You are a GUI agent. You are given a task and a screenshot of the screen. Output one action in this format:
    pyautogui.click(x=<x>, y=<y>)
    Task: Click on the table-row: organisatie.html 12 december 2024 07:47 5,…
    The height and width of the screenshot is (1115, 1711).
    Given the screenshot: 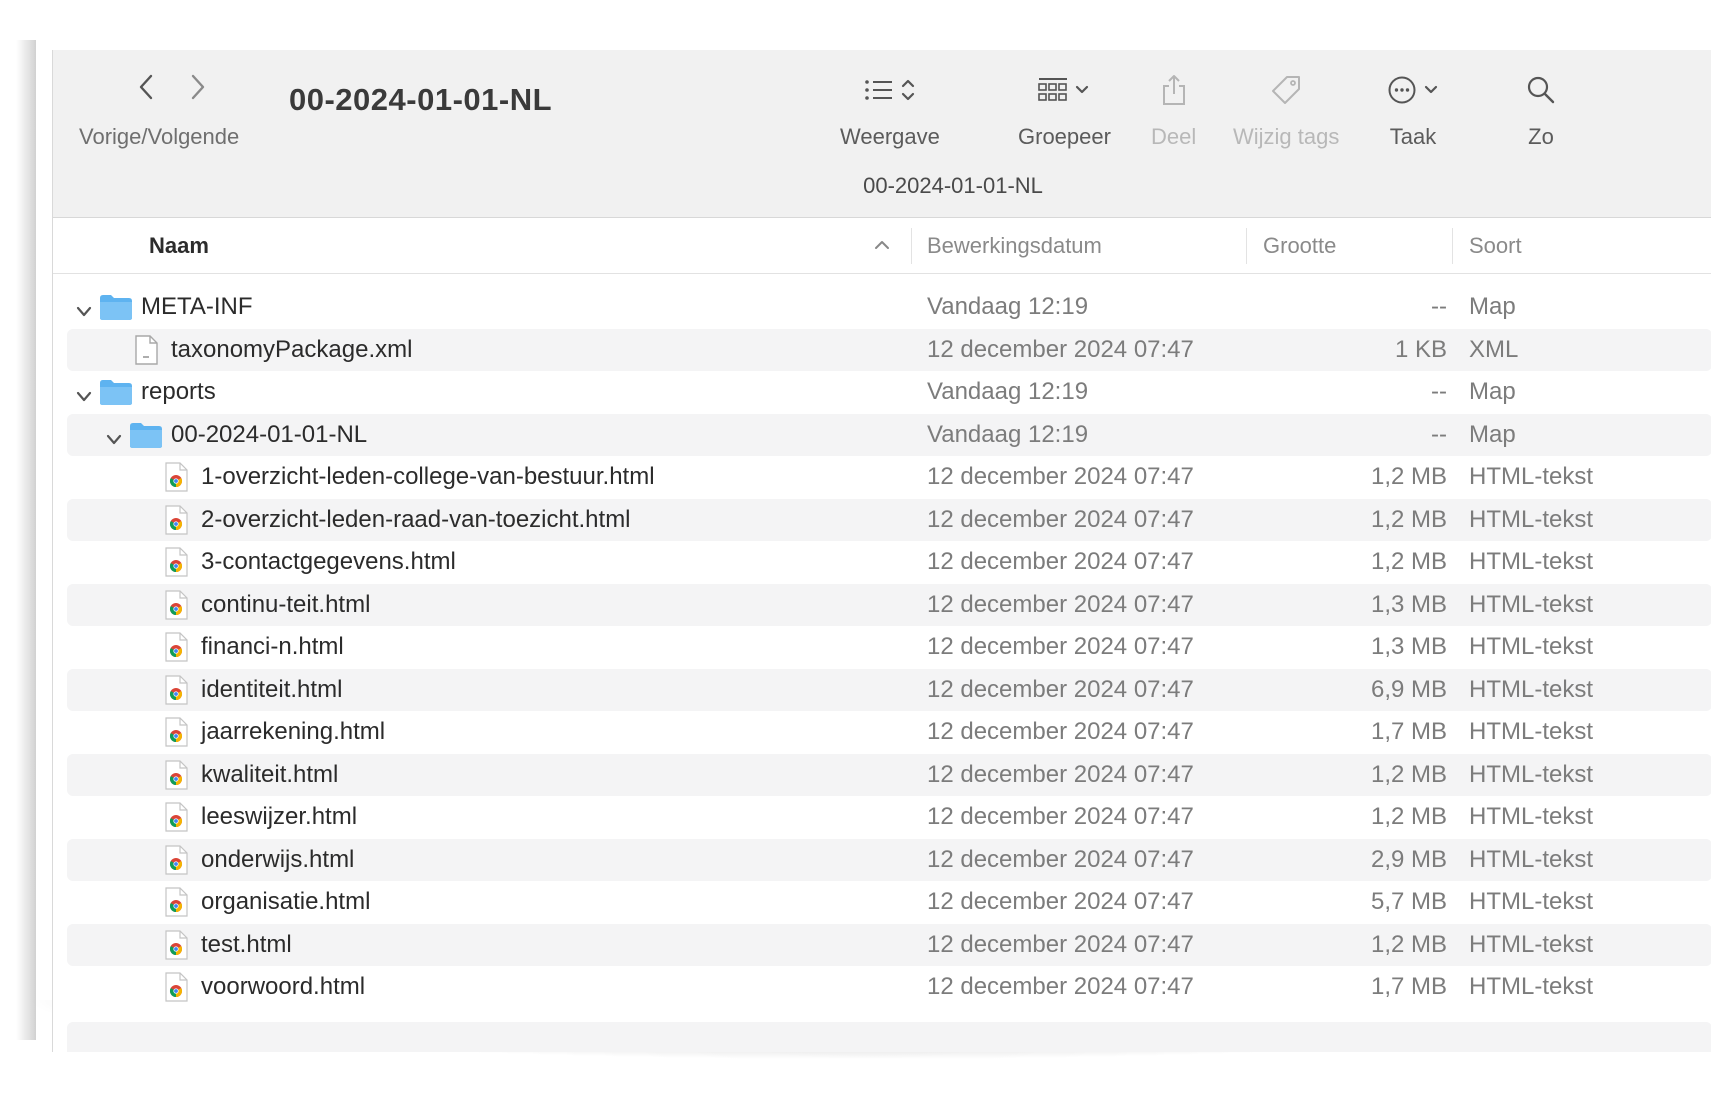 What is the action you would take?
    pyautogui.click(x=889, y=902)
    